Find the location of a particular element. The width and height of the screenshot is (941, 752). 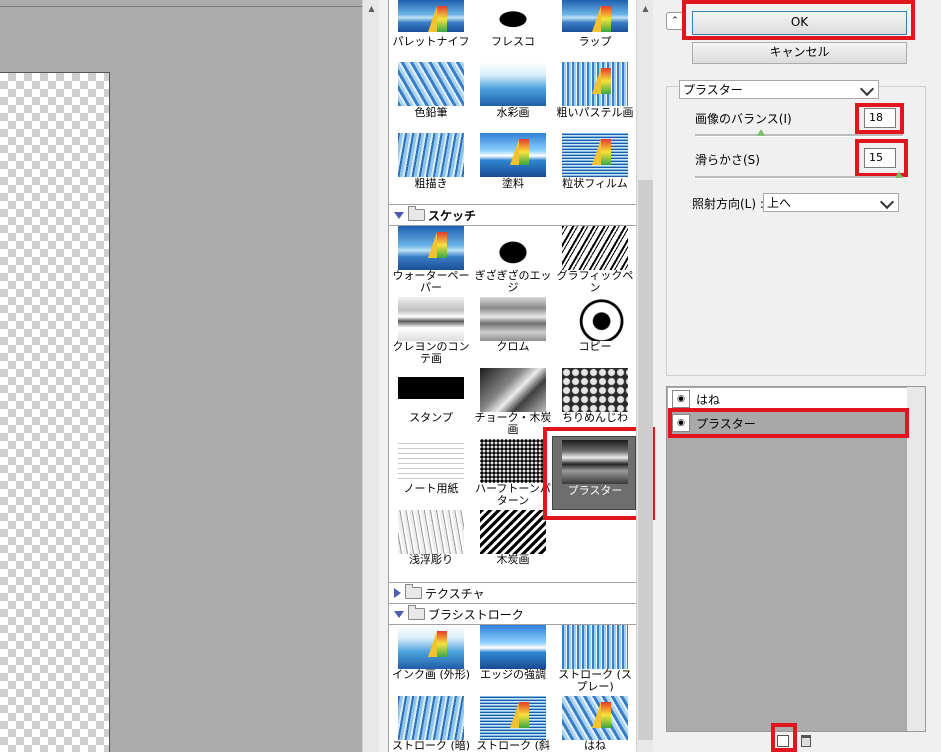

thumb-sketch is located at coordinates (431, 155).